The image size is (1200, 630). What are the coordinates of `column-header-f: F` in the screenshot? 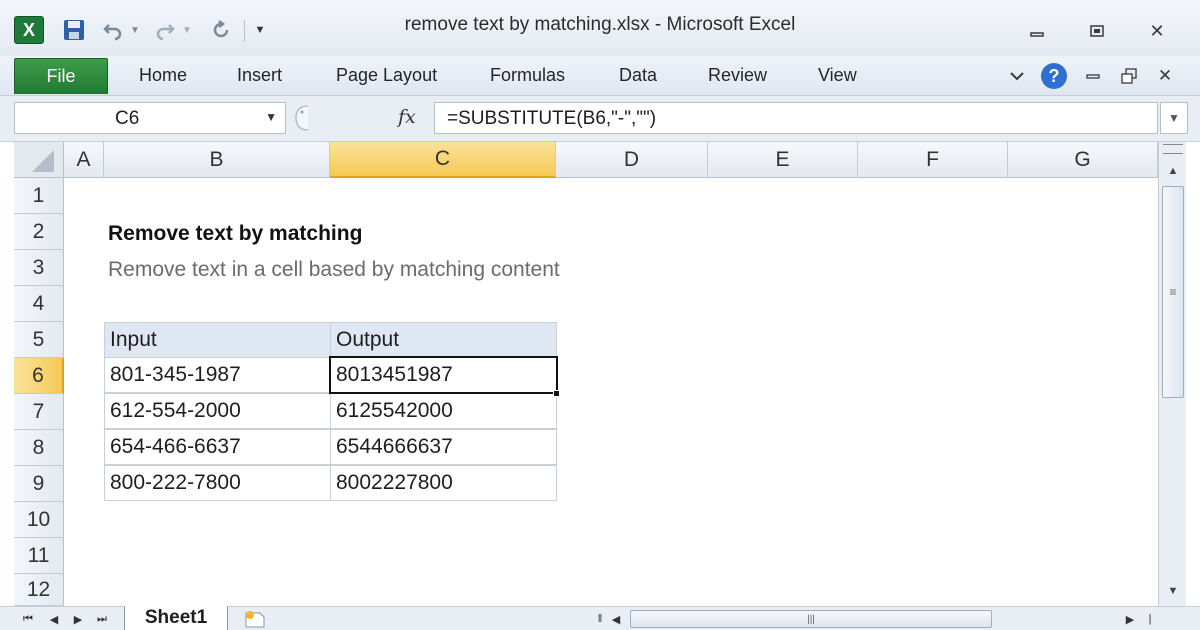 It's located at (933, 160).